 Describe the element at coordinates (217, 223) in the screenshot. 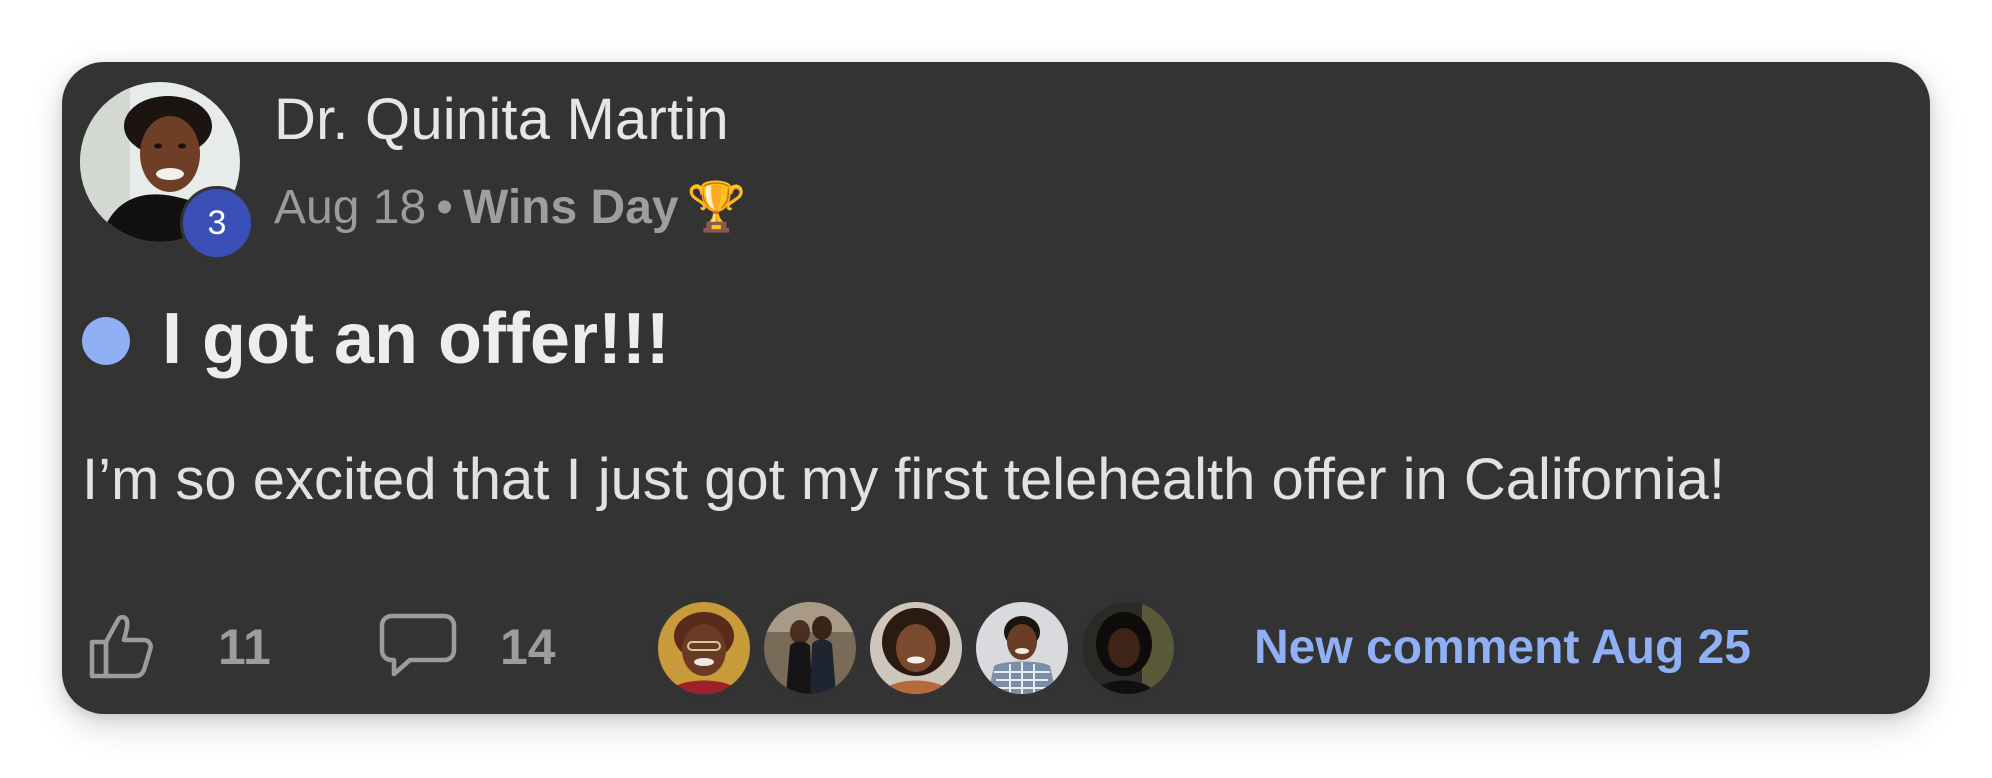

I see `level-badge: 3` at that location.